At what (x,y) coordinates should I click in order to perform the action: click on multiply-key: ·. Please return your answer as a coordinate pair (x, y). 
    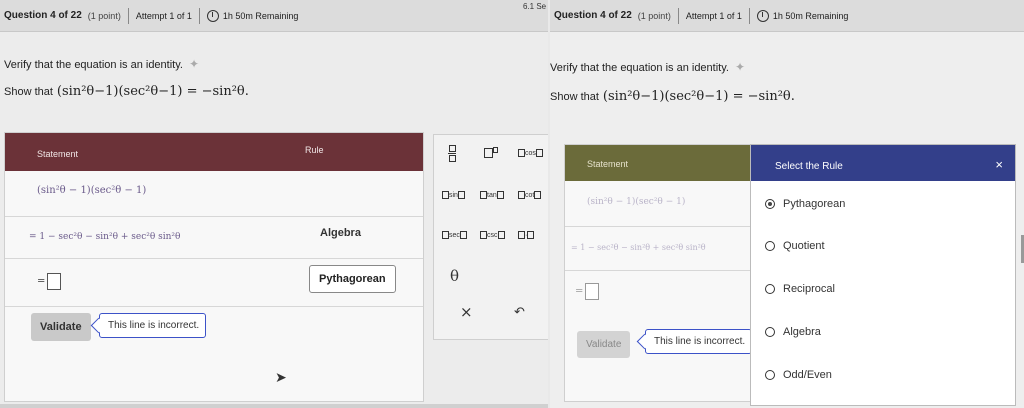
    Looking at the image, I should click on (526, 235).